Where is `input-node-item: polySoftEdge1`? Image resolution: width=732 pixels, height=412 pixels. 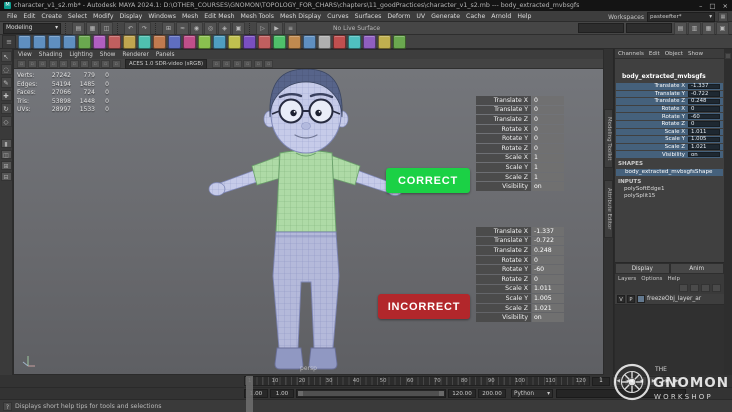 input-node-item: polySoftEdge1 is located at coordinates (669, 189).